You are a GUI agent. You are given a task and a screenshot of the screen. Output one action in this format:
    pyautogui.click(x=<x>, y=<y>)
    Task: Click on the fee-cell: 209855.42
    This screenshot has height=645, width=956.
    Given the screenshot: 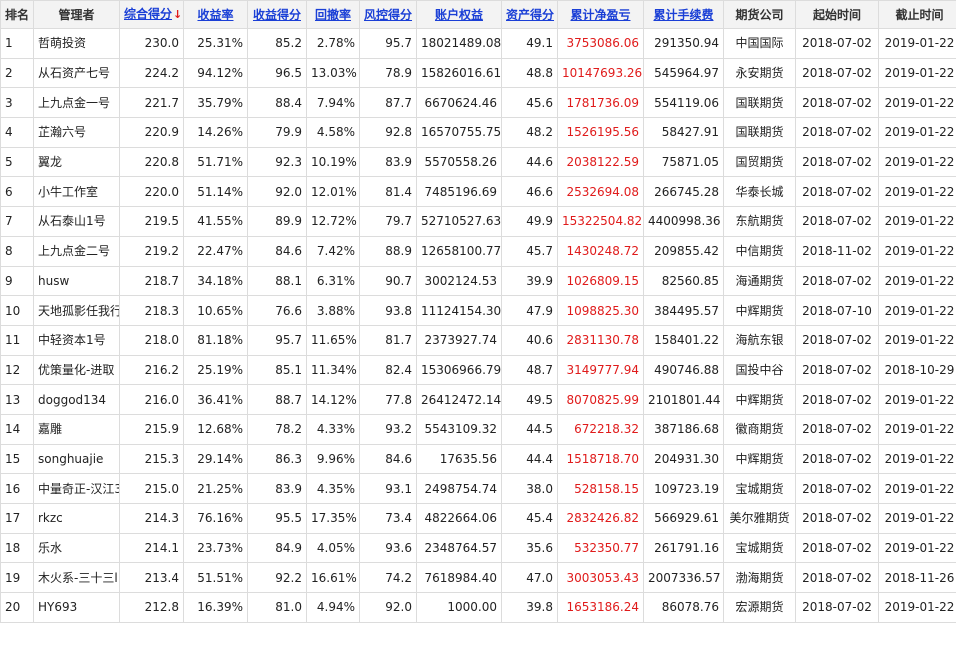 What is the action you would take?
    pyautogui.click(x=683, y=251)
    